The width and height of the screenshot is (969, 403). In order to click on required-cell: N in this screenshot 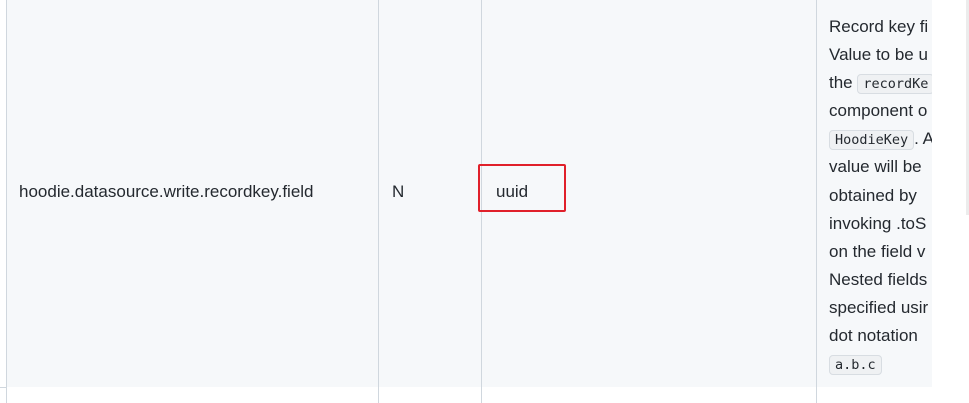, I will do `click(430, 193)`.